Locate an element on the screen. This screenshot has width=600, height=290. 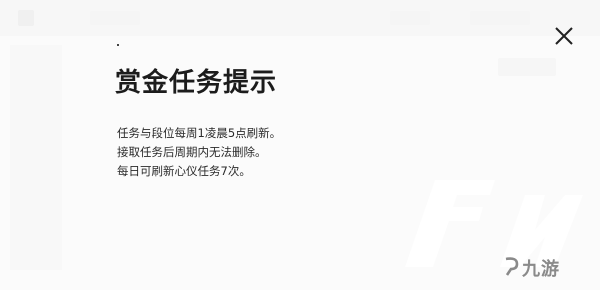
close-icon is located at coordinates (564, 36).